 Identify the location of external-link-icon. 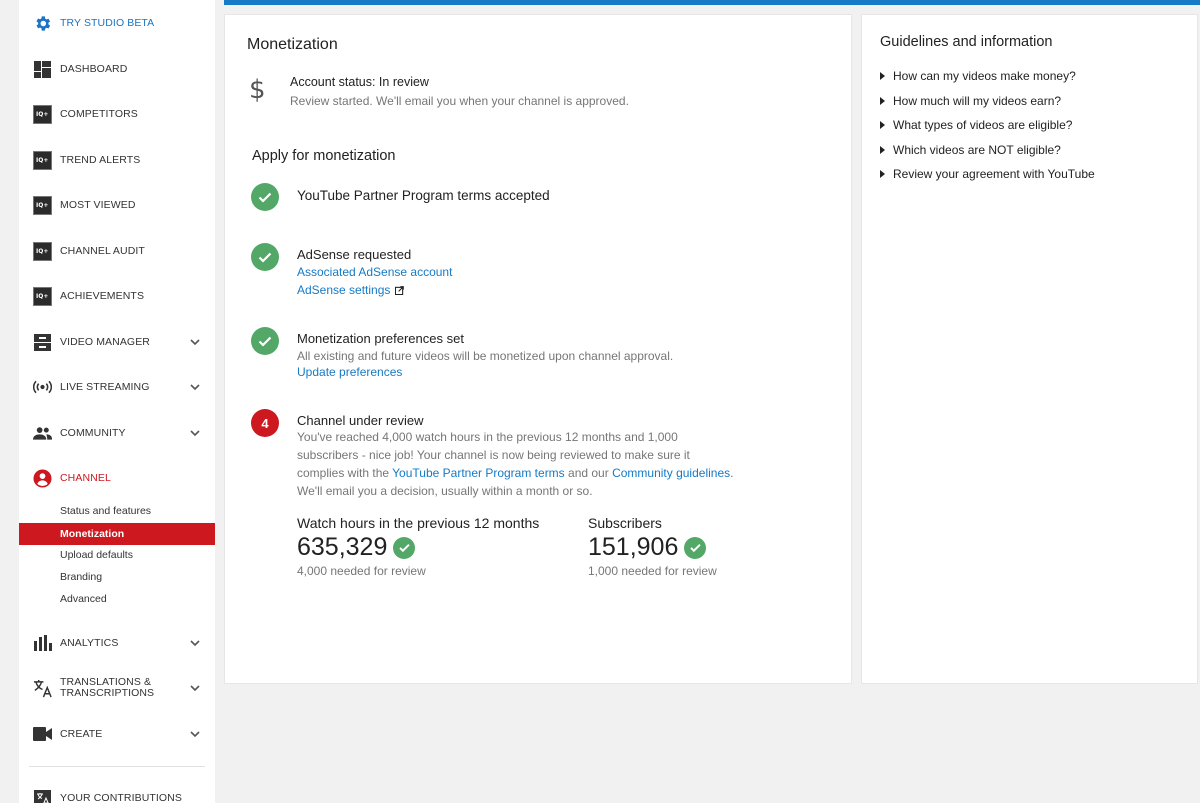
(400, 290).